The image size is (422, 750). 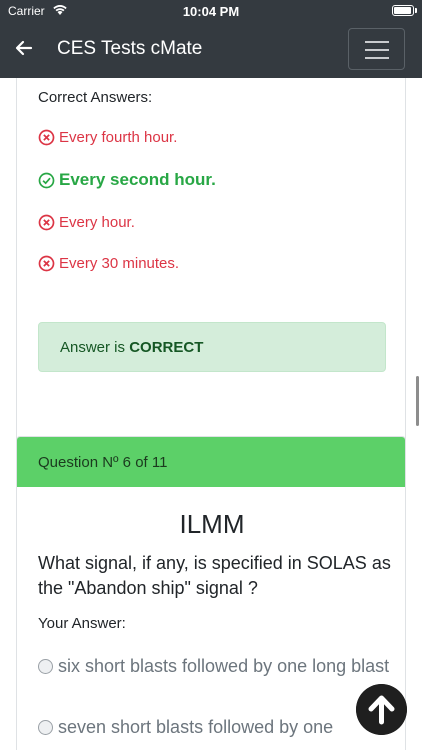 What do you see at coordinates (196, 727) in the screenshot?
I see `option-text: seven short blasts followed by one` at bounding box center [196, 727].